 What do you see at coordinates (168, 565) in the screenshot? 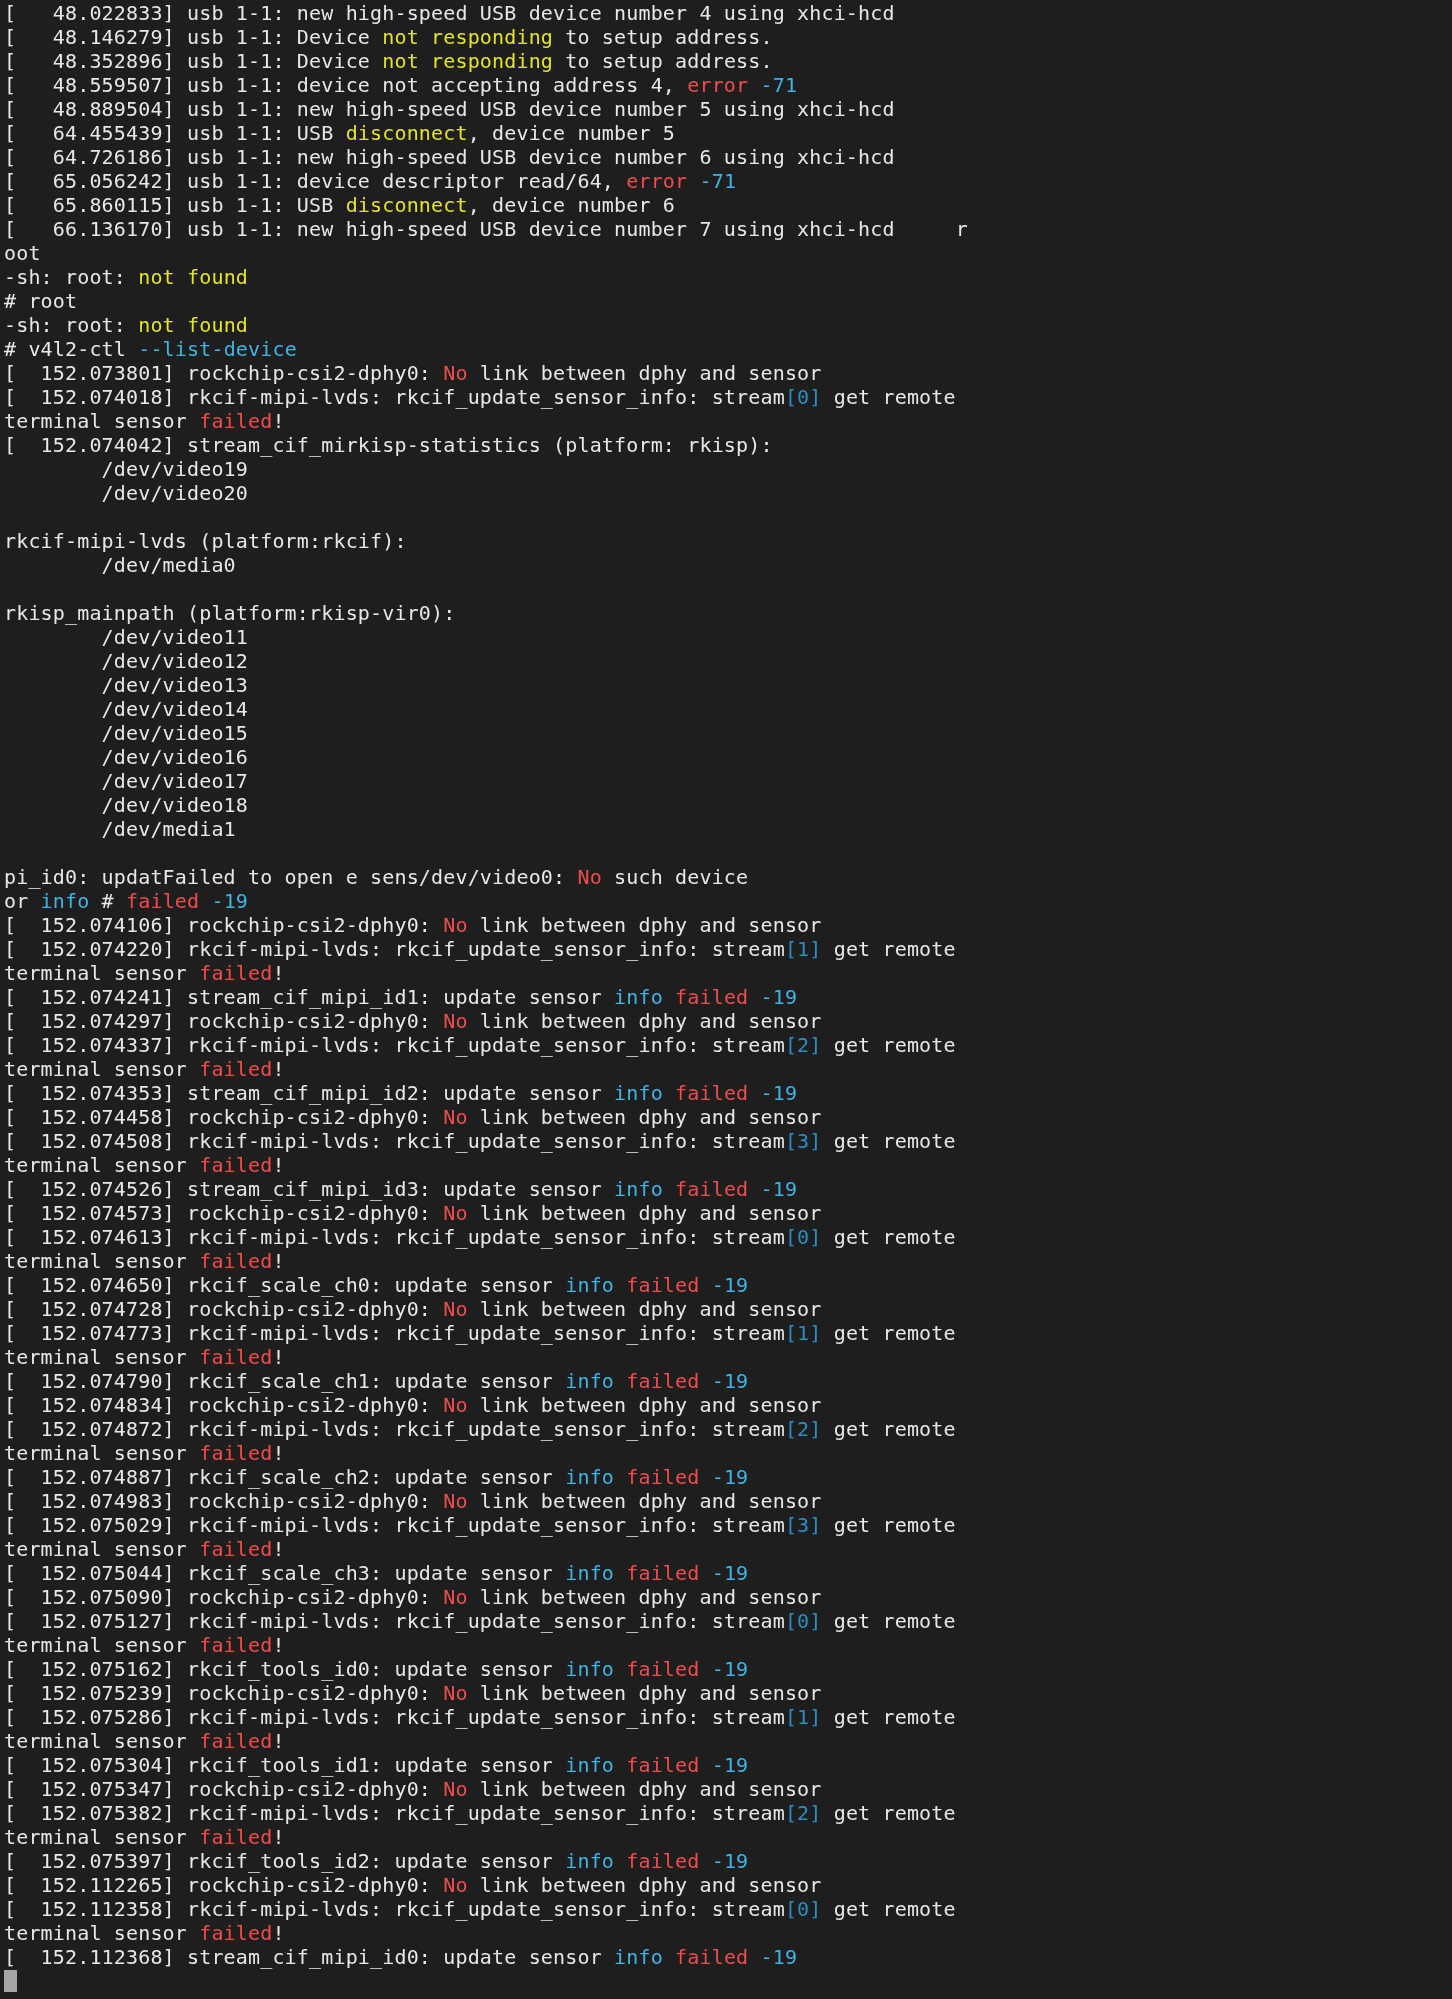
I see `terminal-line: /dev/media0` at bounding box center [168, 565].